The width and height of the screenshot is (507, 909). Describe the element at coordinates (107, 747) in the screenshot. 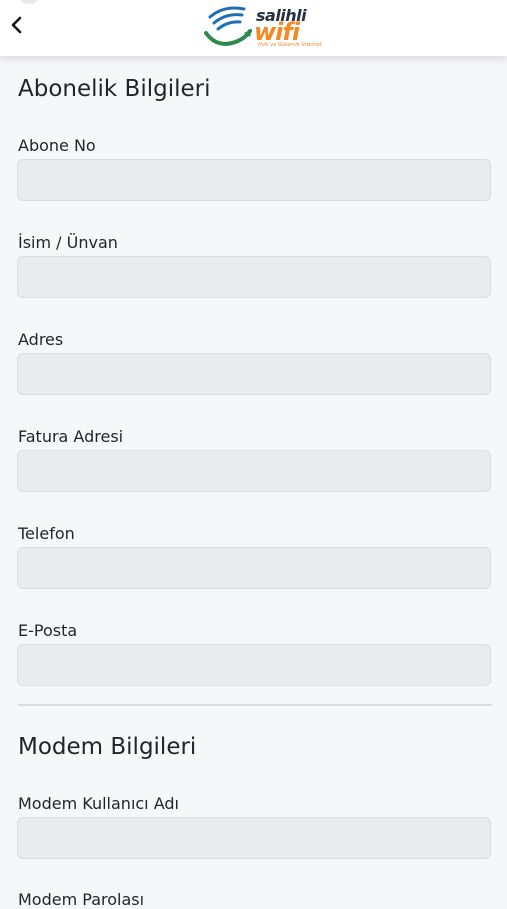

I see `section-title-modem: Modem Bilgileri` at that location.